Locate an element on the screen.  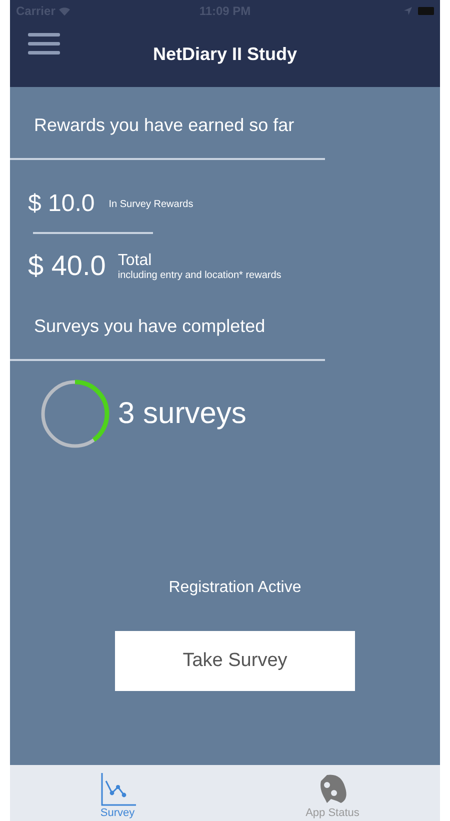
survey-count: 3 surveys is located at coordinates (182, 414).